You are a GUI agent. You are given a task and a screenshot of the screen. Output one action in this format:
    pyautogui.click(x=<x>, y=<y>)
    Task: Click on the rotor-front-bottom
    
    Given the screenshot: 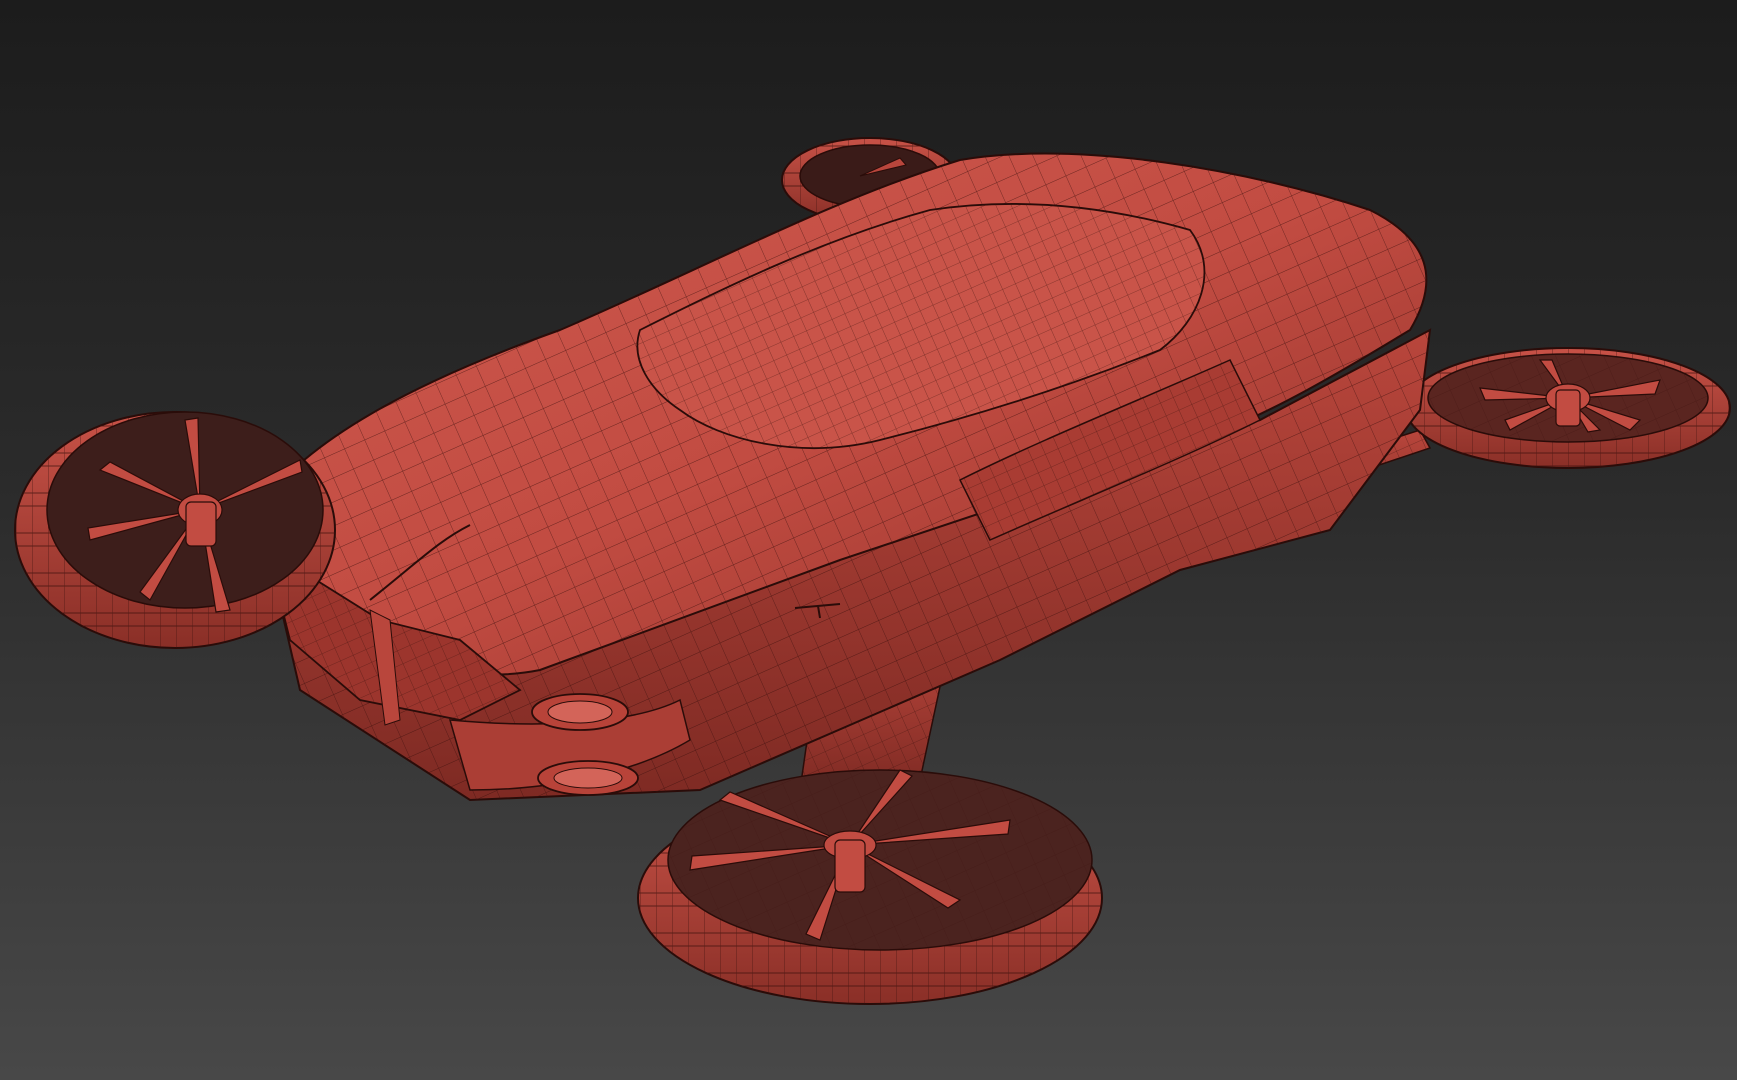 What is the action you would take?
    pyautogui.click(x=870, y=887)
    